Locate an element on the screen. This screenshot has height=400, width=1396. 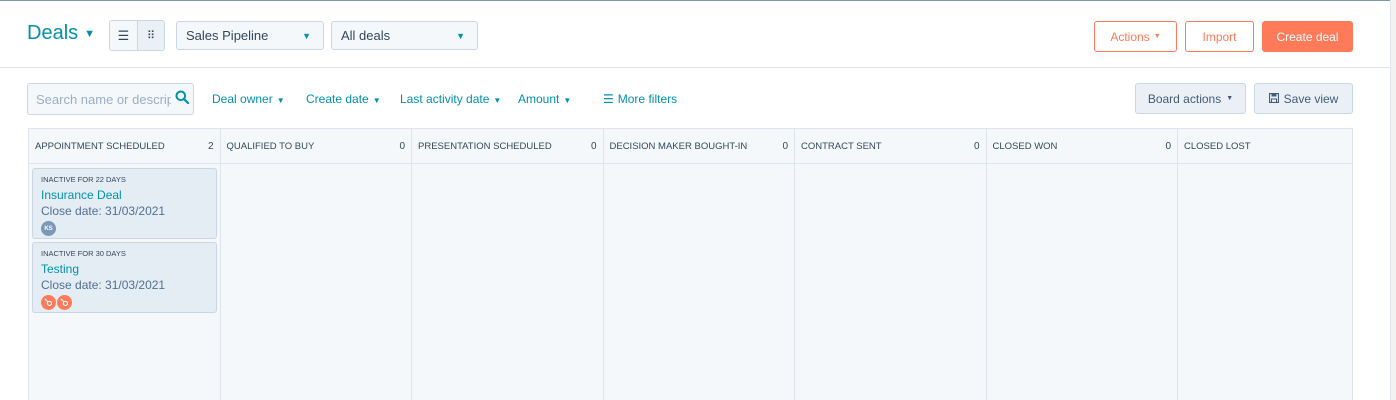
list-view-button: ☰ is located at coordinates (123, 35).